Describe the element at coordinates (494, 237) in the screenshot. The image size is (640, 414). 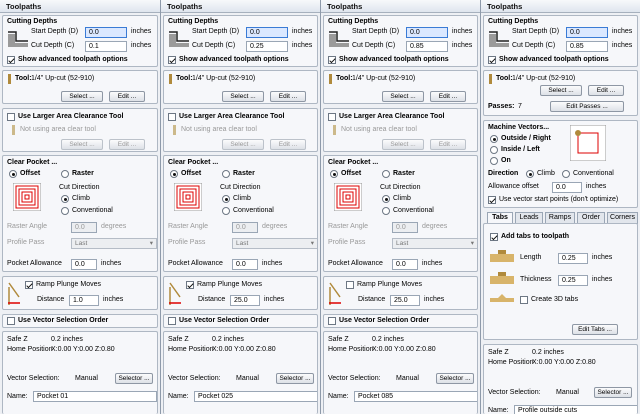
I see `add-tabs-checkbox` at that location.